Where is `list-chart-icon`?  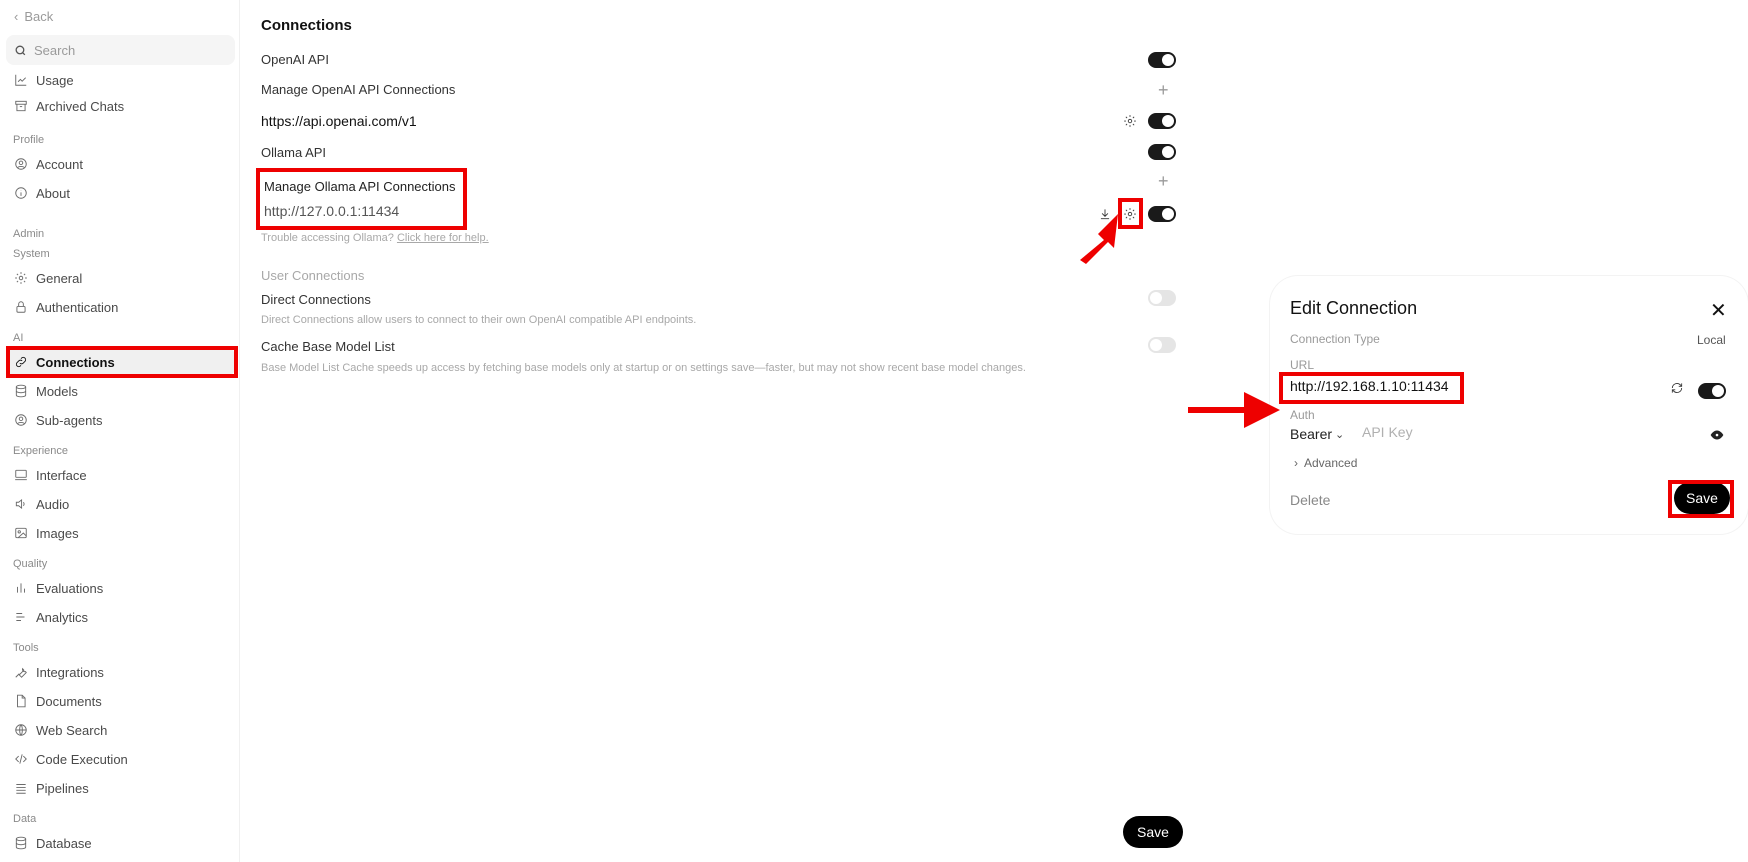 list-chart-icon is located at coordinates (20, 617).